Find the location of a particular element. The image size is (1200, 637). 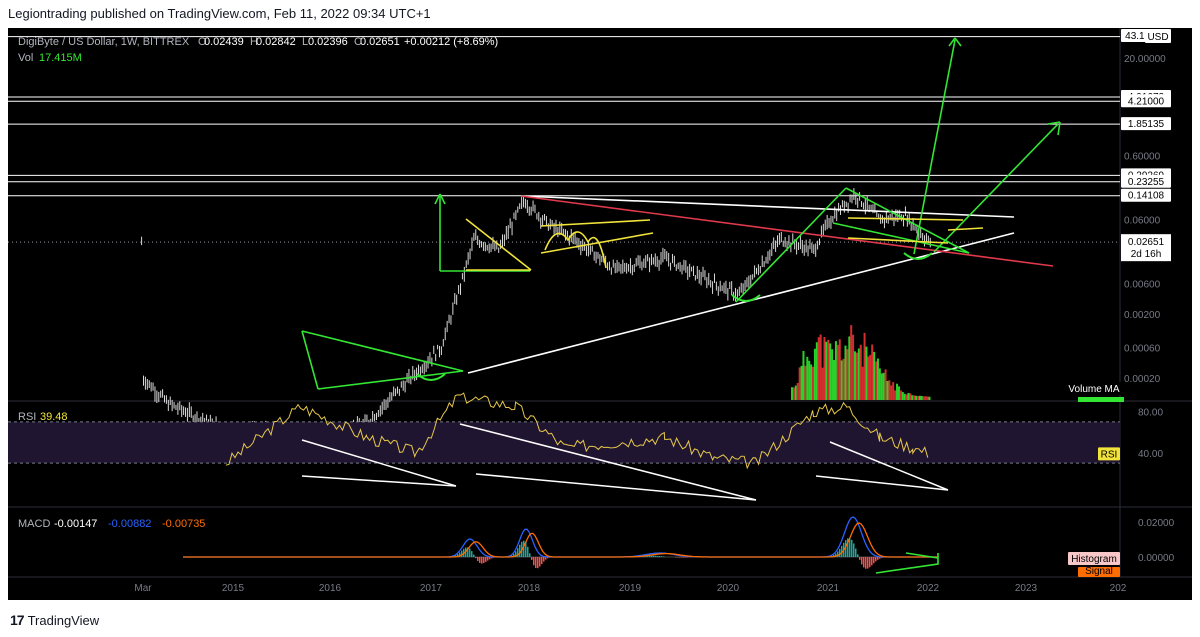

time-tick-label: 2020 is located at coordinates (728, 588).